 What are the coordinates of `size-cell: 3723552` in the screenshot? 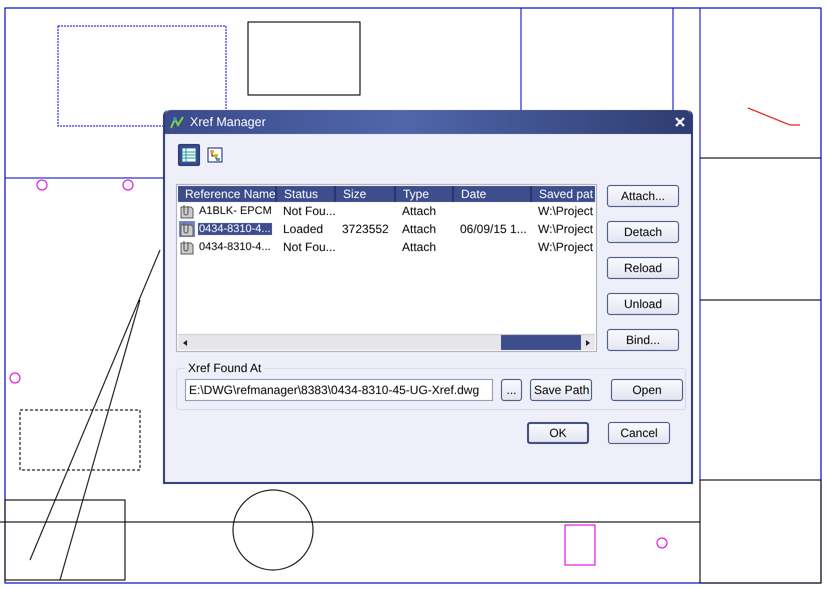 It's located at (365, 229).